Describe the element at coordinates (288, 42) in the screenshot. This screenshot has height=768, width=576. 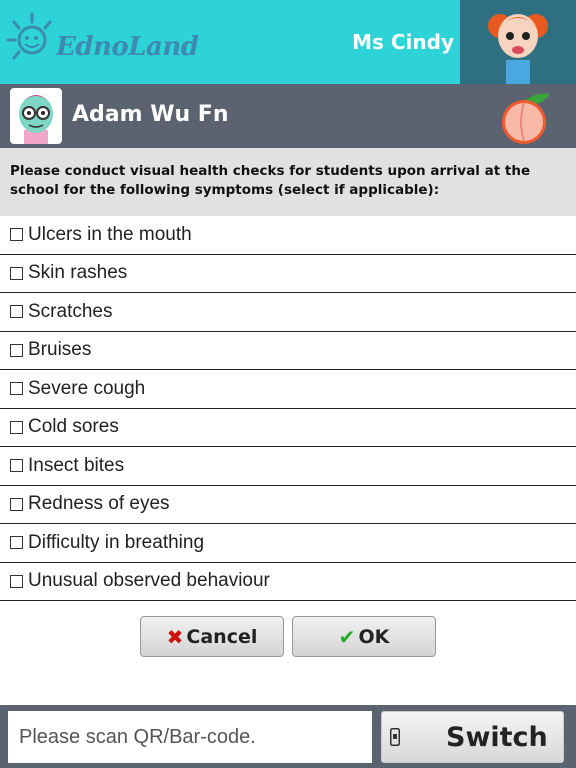
I see `app-header: EdnoLand Ms Cindy` at that location.